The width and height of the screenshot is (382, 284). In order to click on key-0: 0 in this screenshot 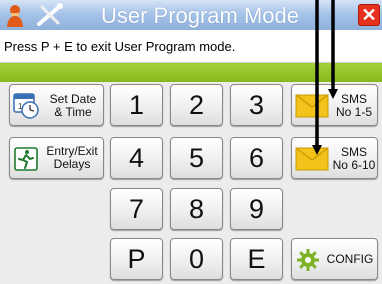, I will do `click(196, 259)`.